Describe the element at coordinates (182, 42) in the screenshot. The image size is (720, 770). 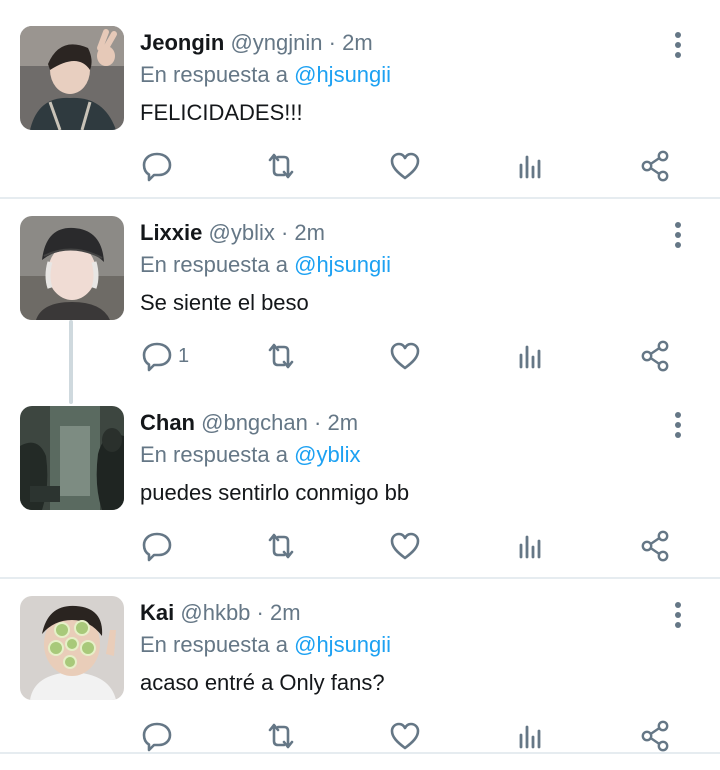
I see `display-name: Jeongin` at that location.